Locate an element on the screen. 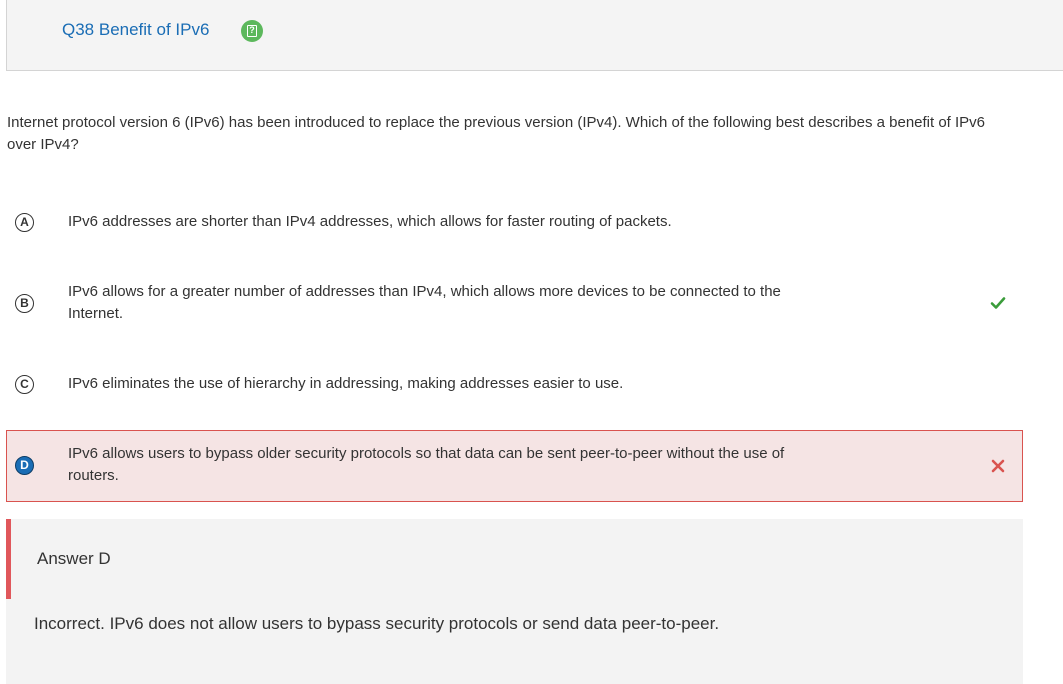 Image resolution: width=1063 pixels, height=684 pixels. option-letter-c: C is located at coordinates (24, 384).